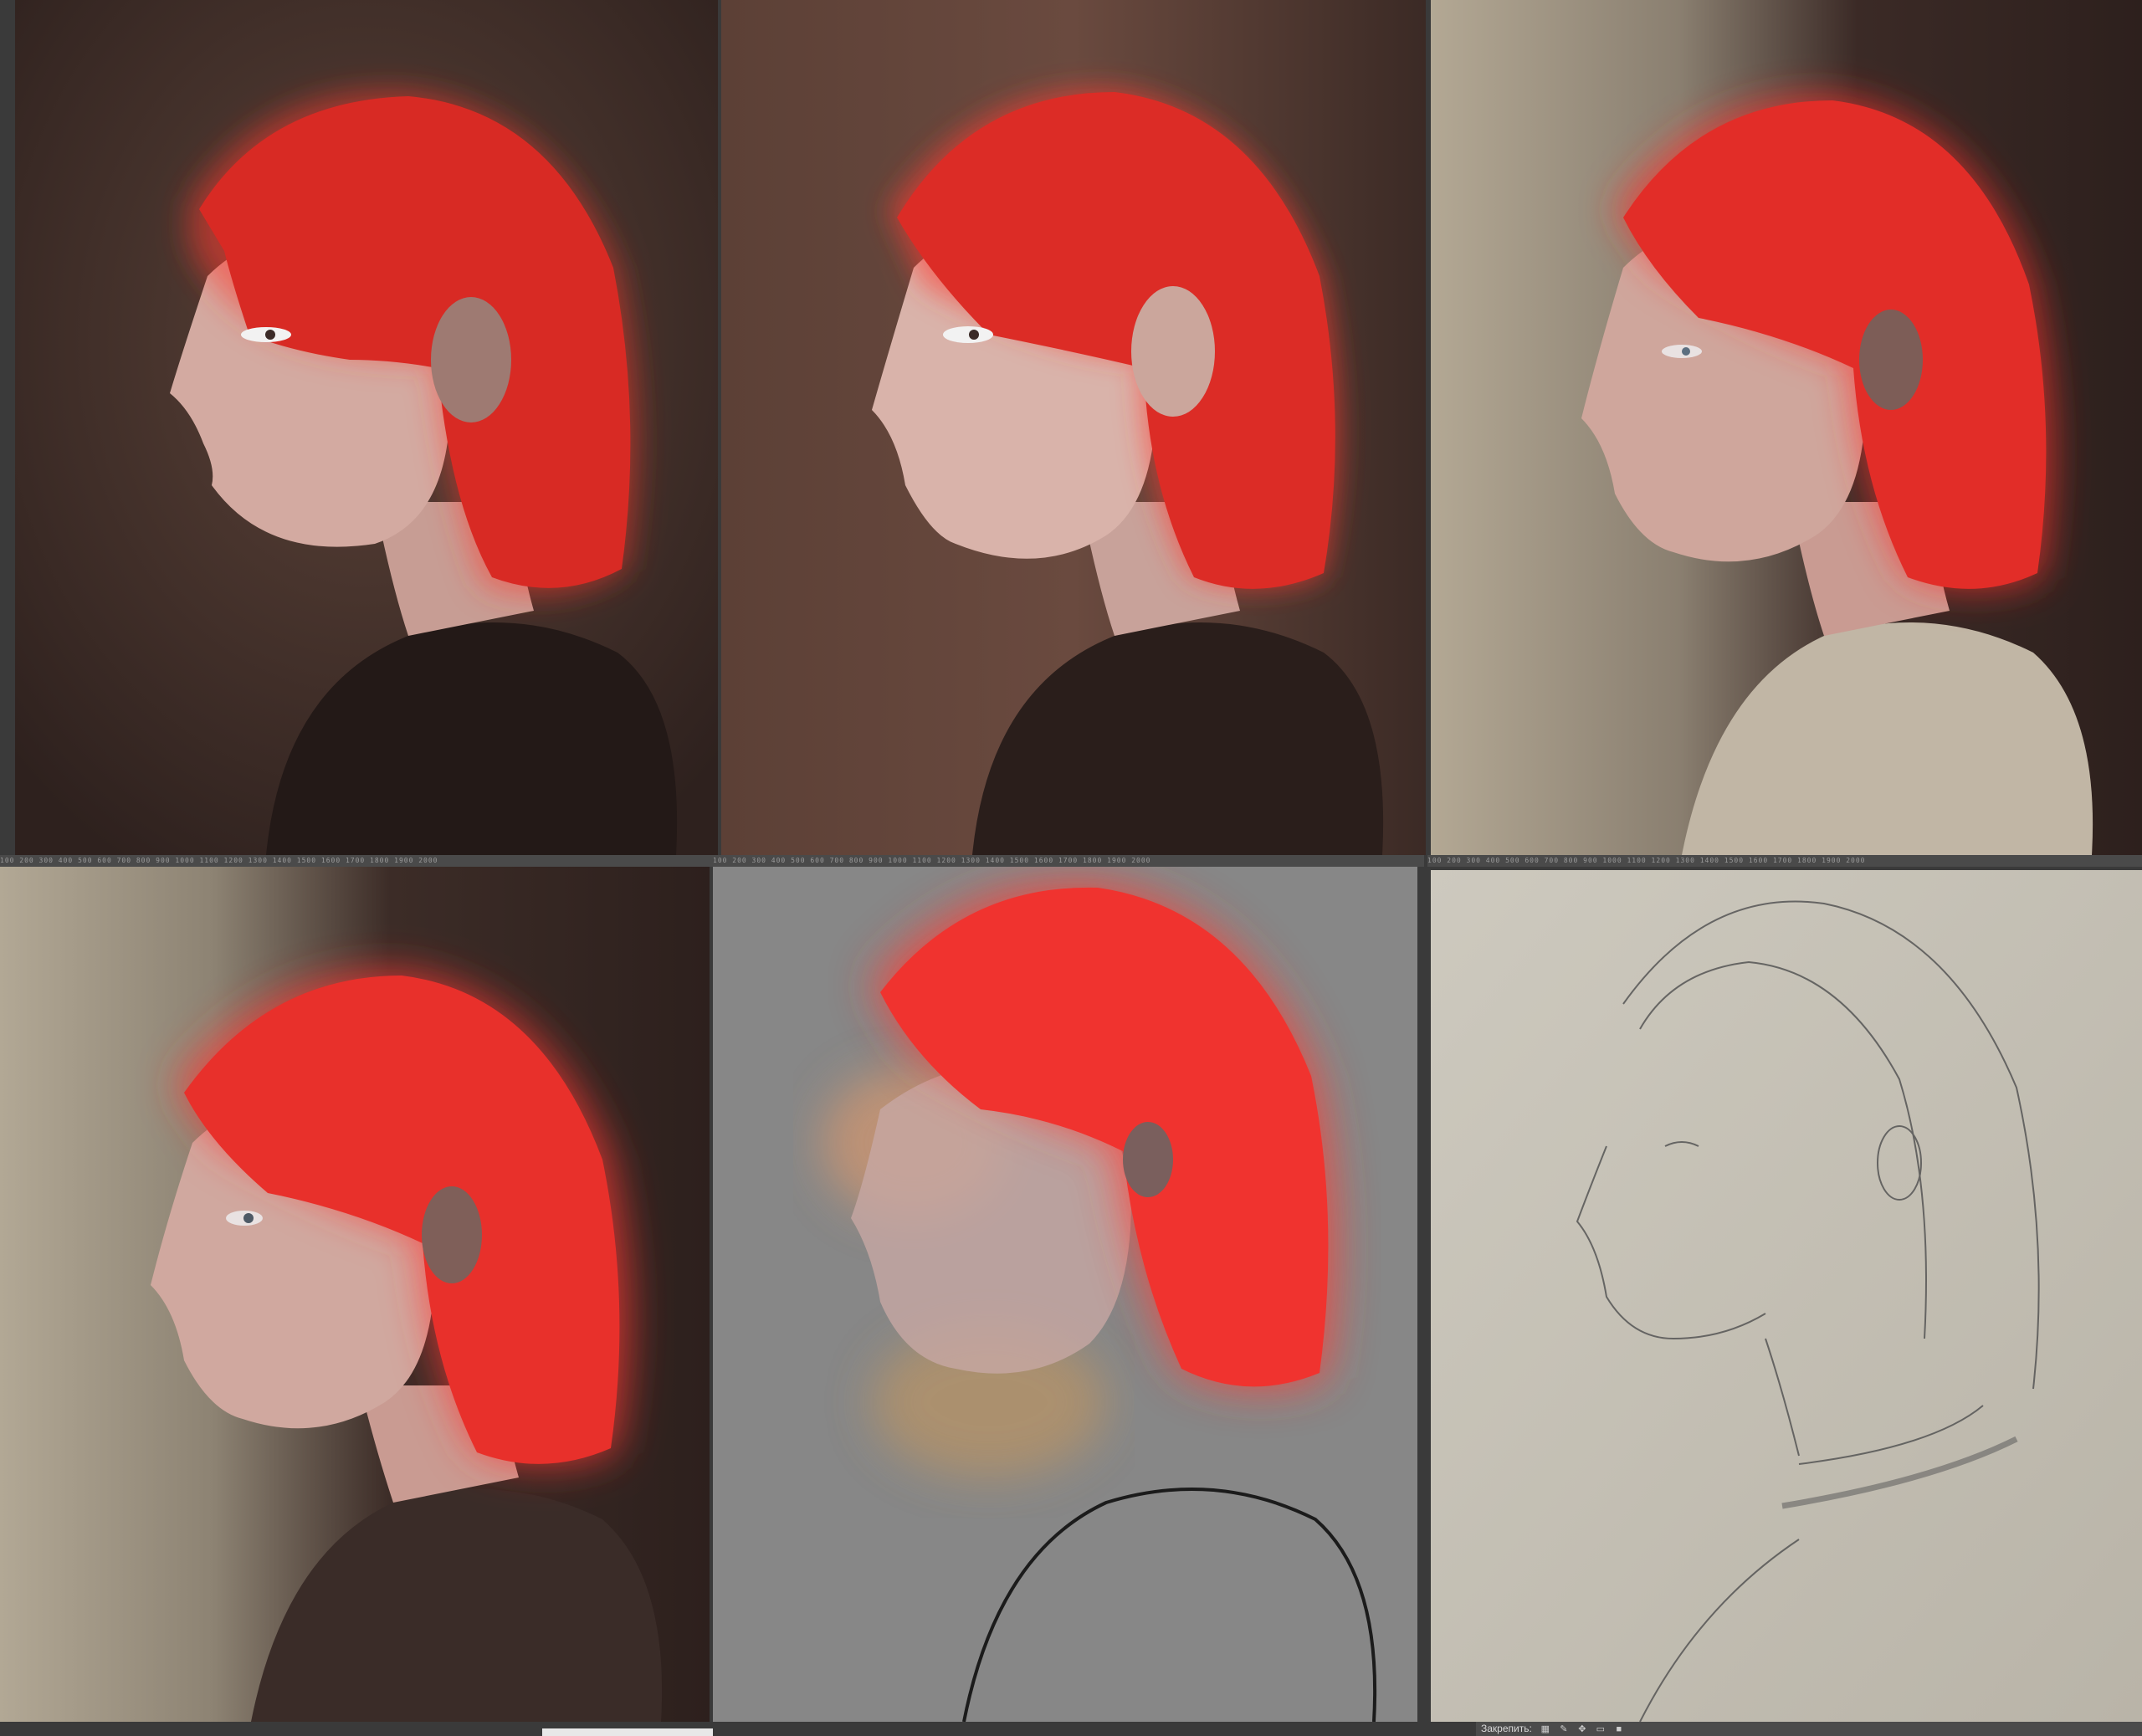  What do you see at coordinates (627, 1732) in the screenshot?
I see `scrollbar-thumb` at bounding box center [627, 1732].